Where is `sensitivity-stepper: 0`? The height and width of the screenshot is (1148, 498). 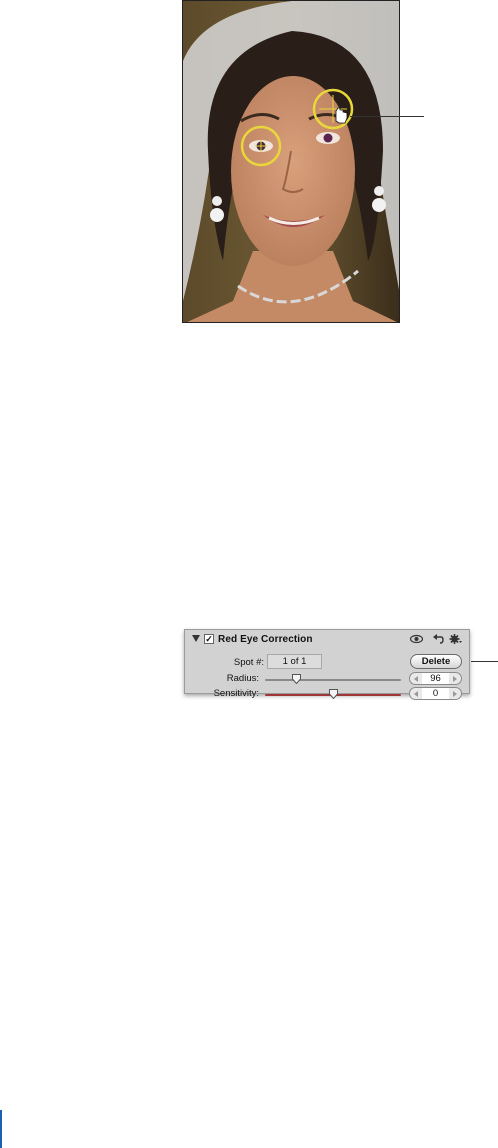 sensitivity-stepper: 0 is located at coordinates (435, 693).